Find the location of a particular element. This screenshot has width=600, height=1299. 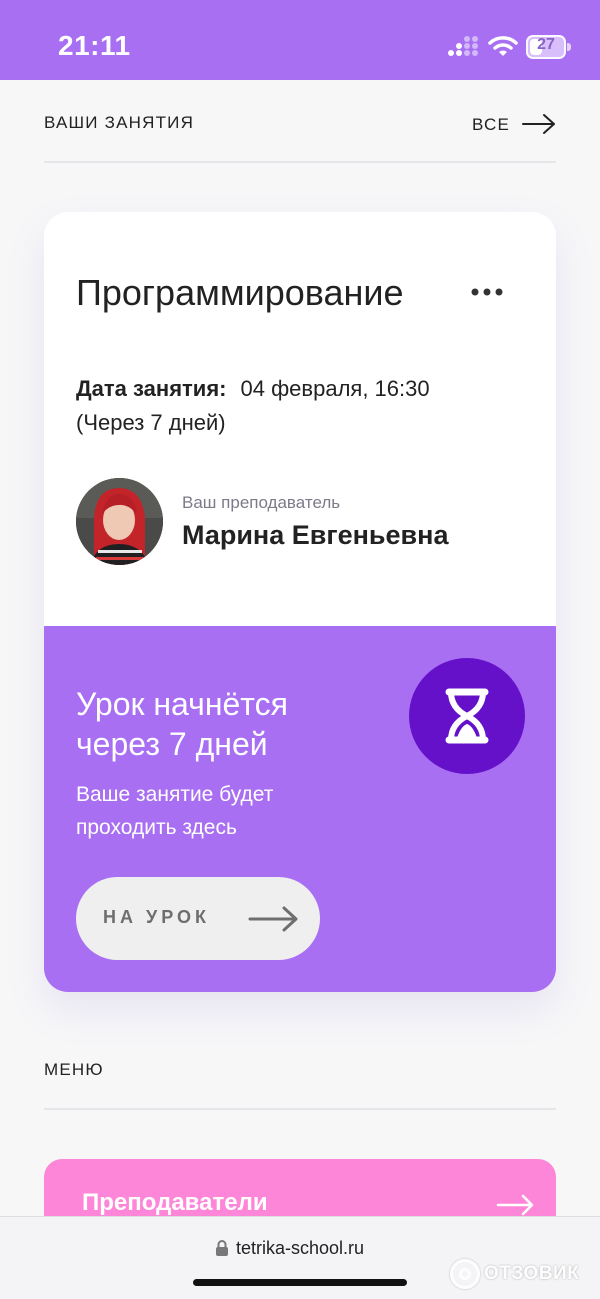

menu-section-title: МЕНЮ is located at coordinates (74, 1069).